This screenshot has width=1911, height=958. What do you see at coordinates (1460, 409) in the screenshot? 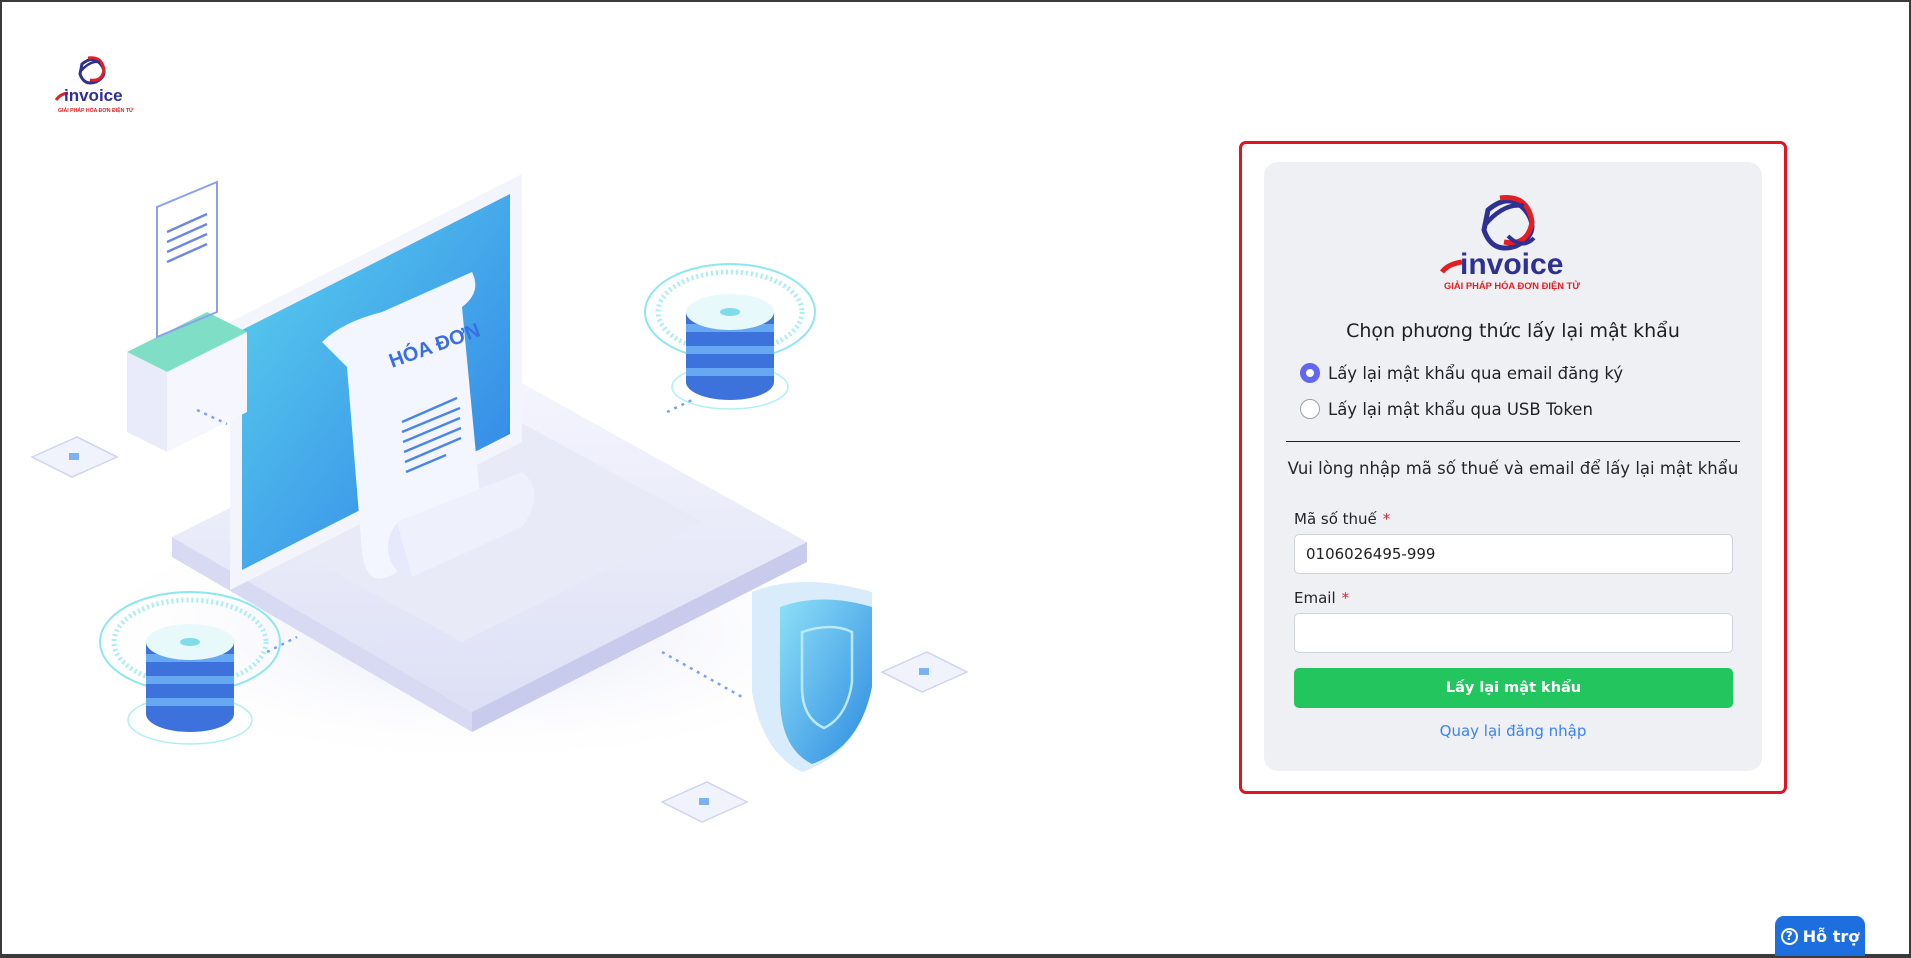
I see `option-usb-label: Lấy lại mật khẩu qua USB Token` at bounding box center [1460, 409].